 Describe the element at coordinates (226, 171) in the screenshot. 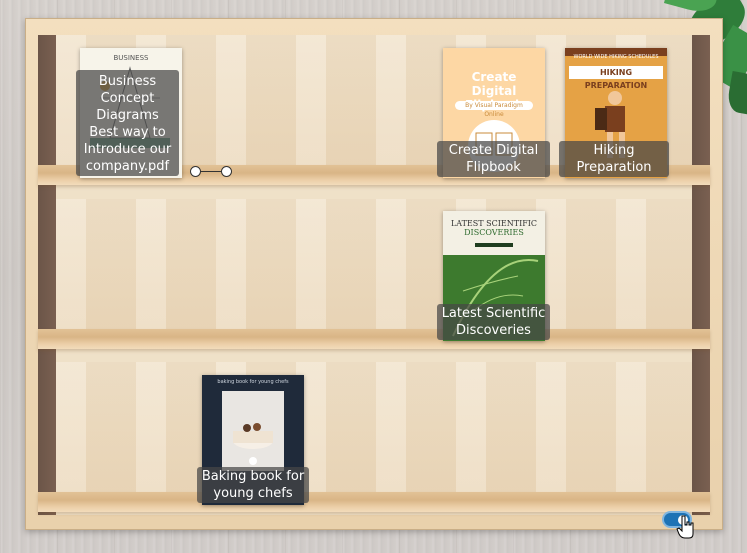

I see `resize-handle-right` at that location.